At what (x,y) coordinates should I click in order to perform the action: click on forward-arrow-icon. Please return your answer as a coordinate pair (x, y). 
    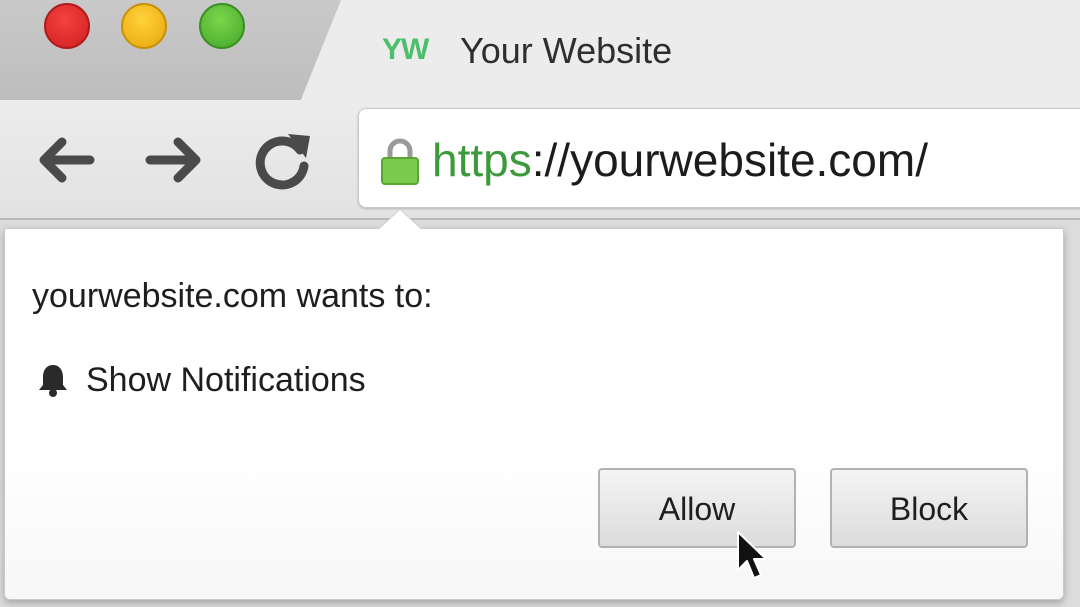
    Looking at the image, I should click on (173, 160).